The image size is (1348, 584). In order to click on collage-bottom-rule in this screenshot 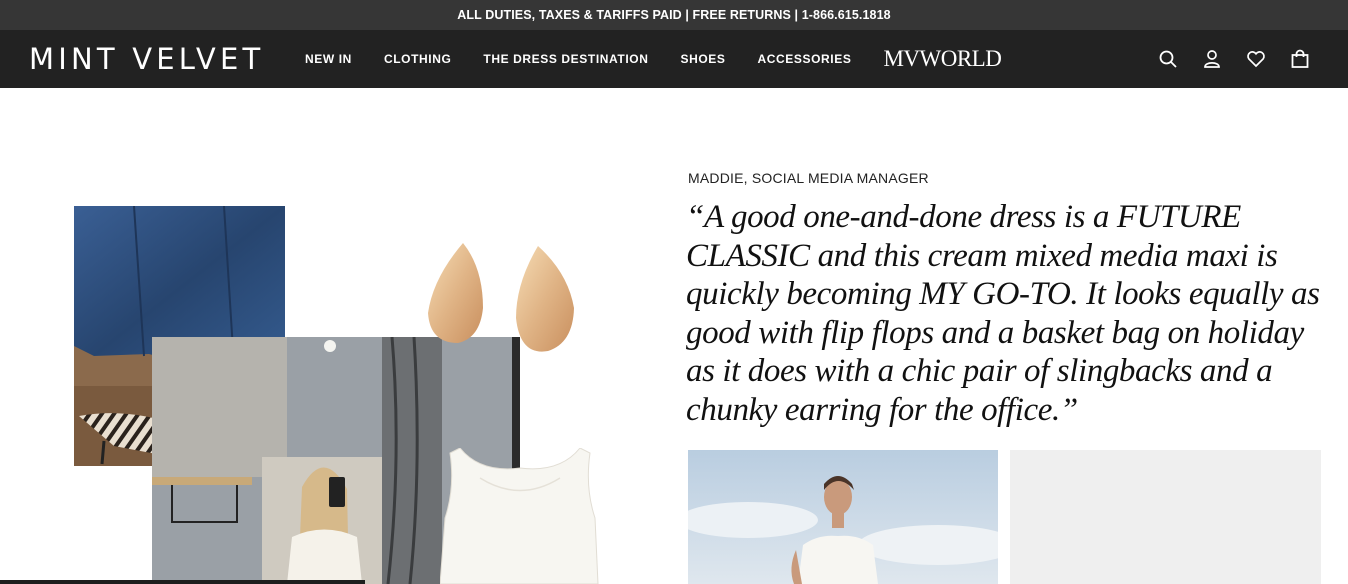, I will do `click(182, 582)`.